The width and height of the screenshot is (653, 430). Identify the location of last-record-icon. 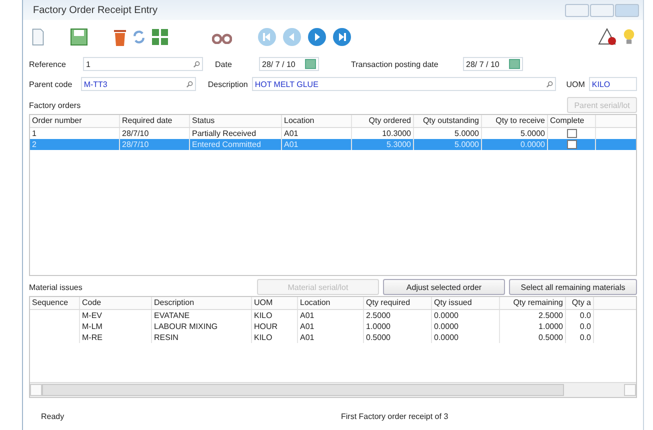
(342, 37).